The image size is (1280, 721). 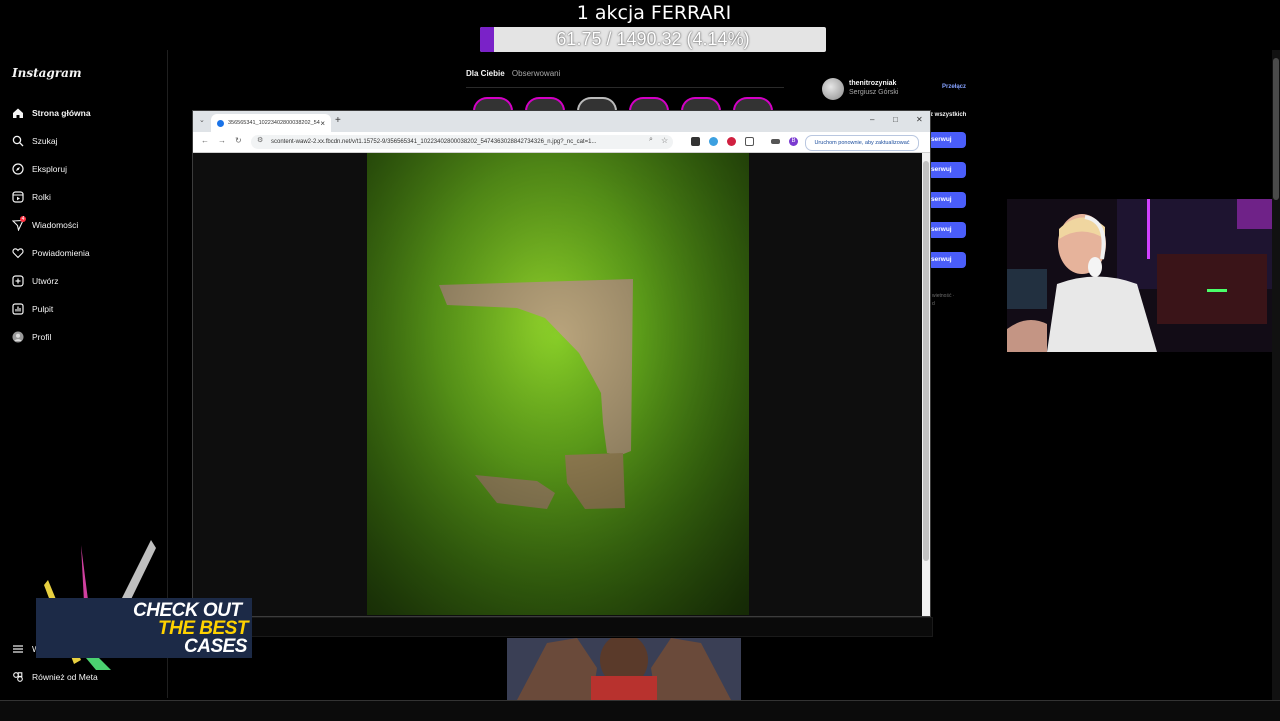 I want to click on feed-post-photo, so click(x=624, y=669).